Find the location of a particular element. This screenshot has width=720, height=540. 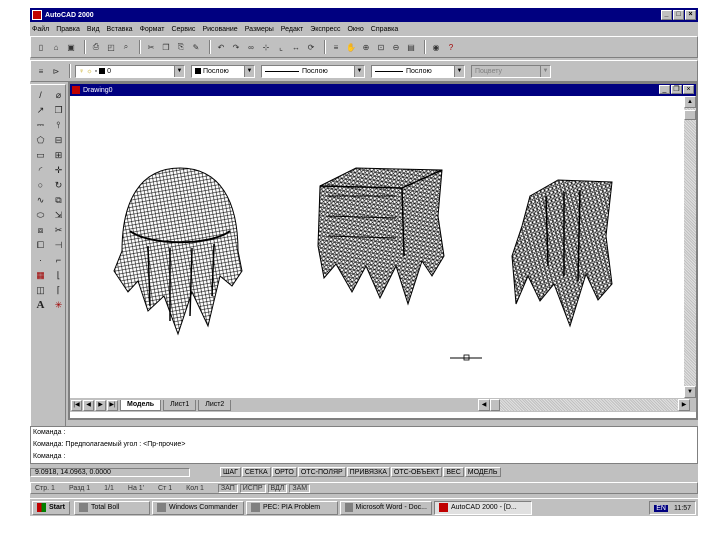

status-toggle-button: ВЕС is located at coordinates (453, 472).